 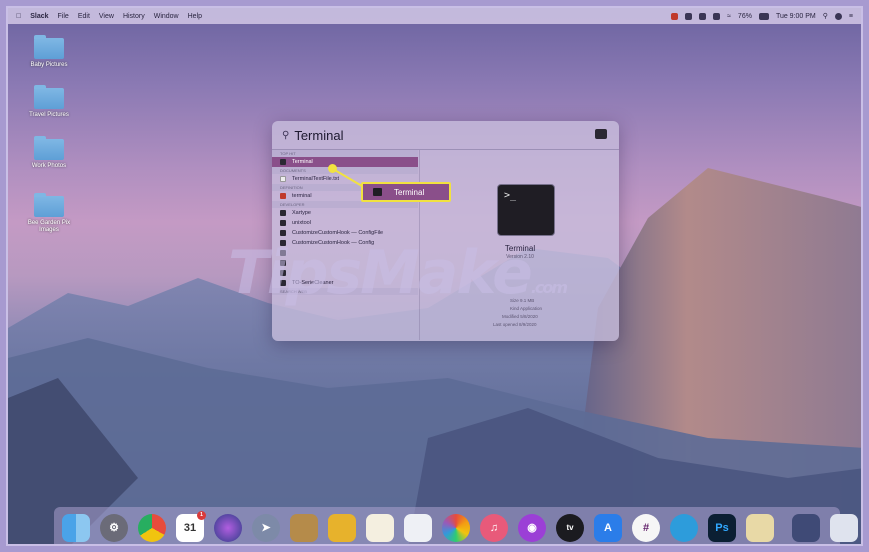 What do you see at coordinates (515, 324) in the screenshot?
I see `preview-meta: Last opened 8/9/2020` at bounding box center [515, 324].